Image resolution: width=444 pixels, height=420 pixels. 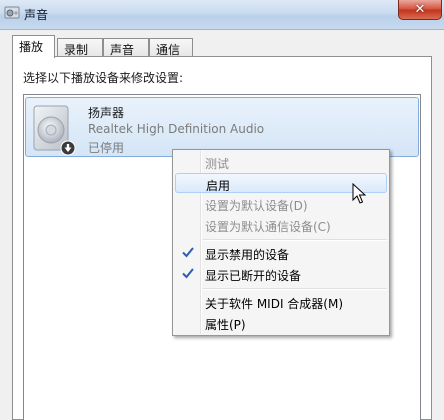 I want to click on menu-item-label: 设置为默认设备(D), so click(x=256, y=206).